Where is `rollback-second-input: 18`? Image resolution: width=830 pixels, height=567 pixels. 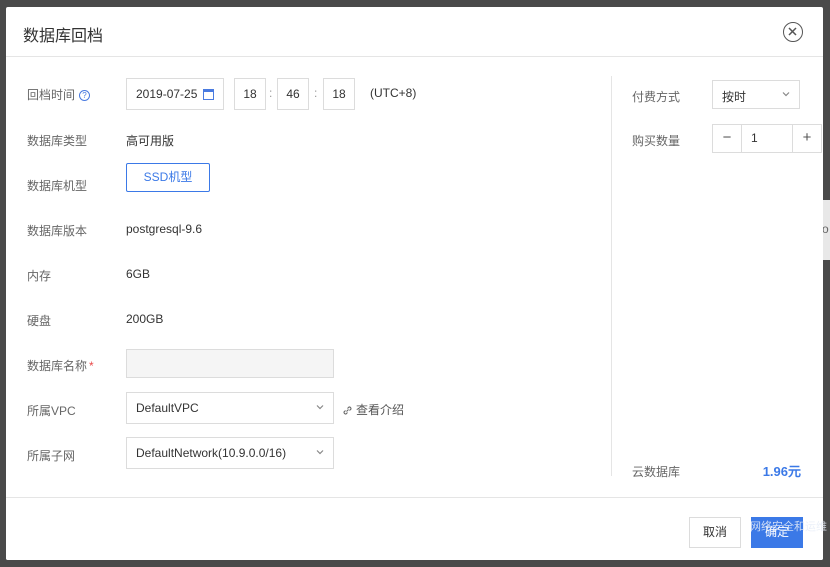 rollback-second-input: 18 is located at coordinates (339, 94).